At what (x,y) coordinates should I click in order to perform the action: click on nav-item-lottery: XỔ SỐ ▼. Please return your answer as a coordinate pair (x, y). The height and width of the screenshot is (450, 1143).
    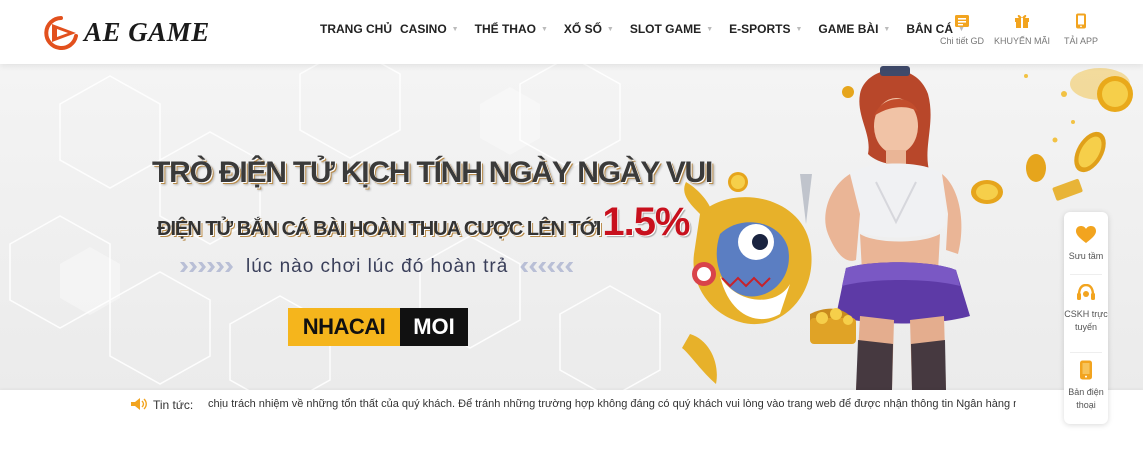
    Looking at the image, I should click on (589, 29).